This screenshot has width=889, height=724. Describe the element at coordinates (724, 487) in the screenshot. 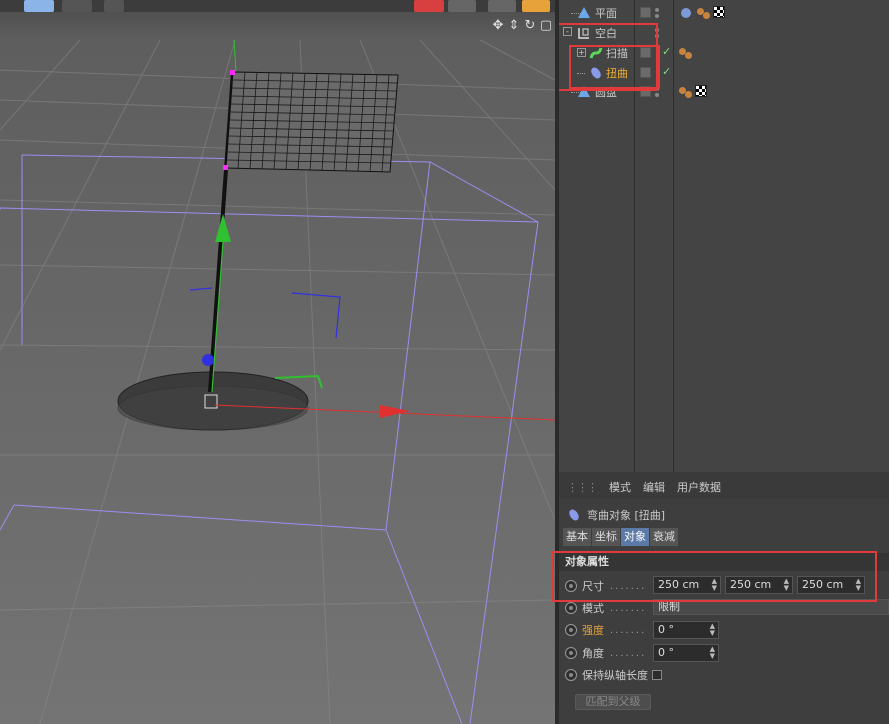

I see `attribute-menu: ⋮⋮⋮ 模式 编辑 用户数据` at that location.